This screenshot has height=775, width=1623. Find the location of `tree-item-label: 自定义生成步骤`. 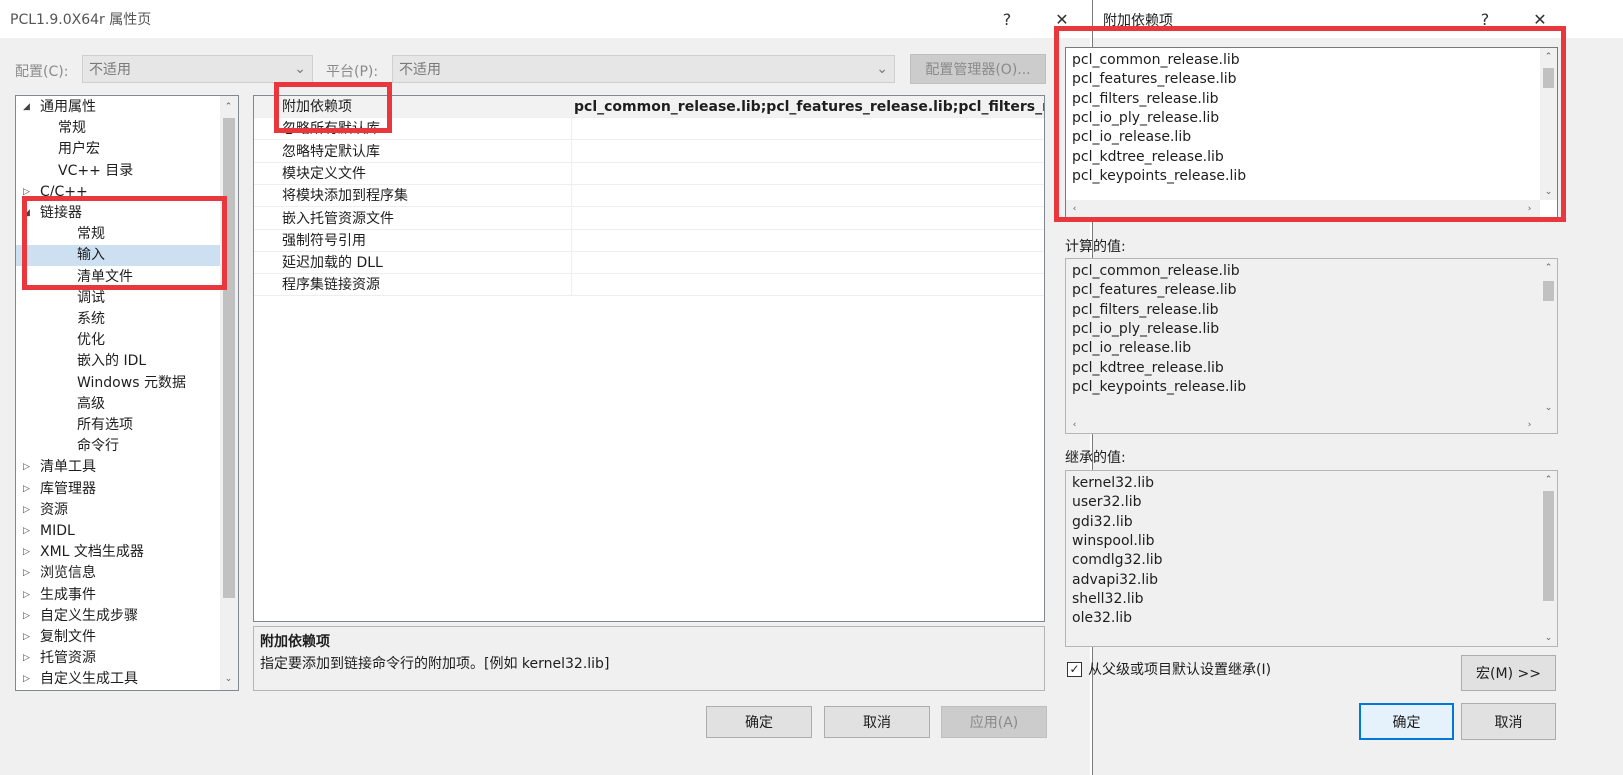

tree-item-label: 自定义生成步骤 is located at coordinates (89, 615).